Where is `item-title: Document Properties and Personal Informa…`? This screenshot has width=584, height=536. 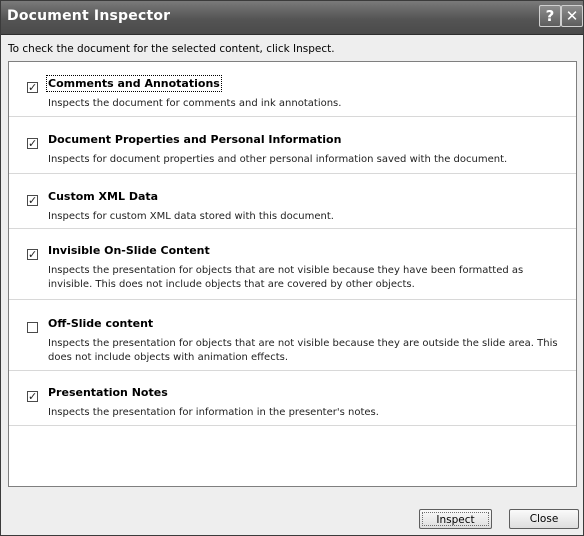 item-title: Document Properties and Personal Informa… is located at coordinates (195, 139).